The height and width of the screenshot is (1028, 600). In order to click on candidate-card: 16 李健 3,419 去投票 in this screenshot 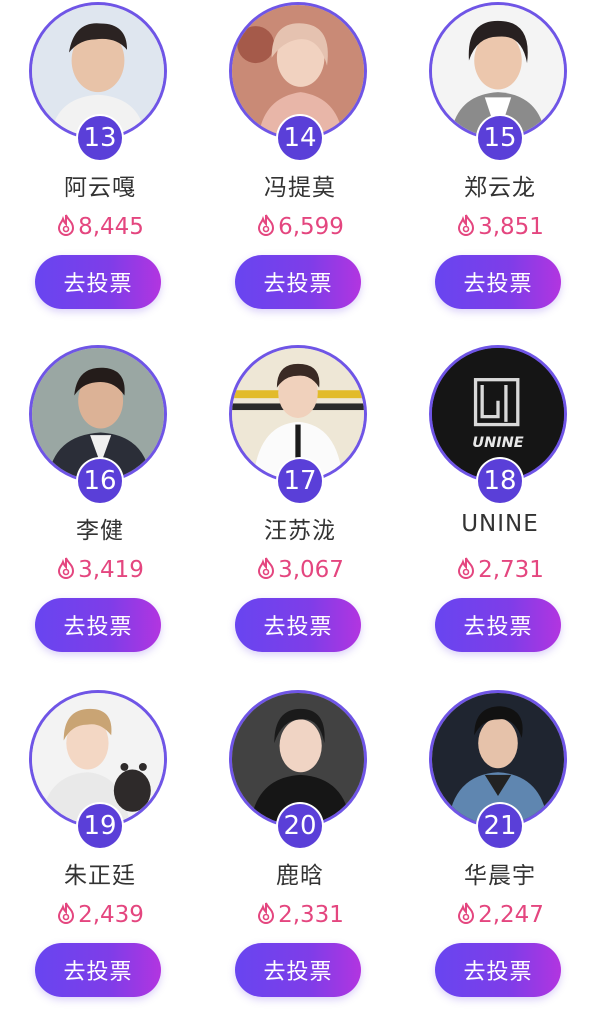, I will do `click(100, 513)`.